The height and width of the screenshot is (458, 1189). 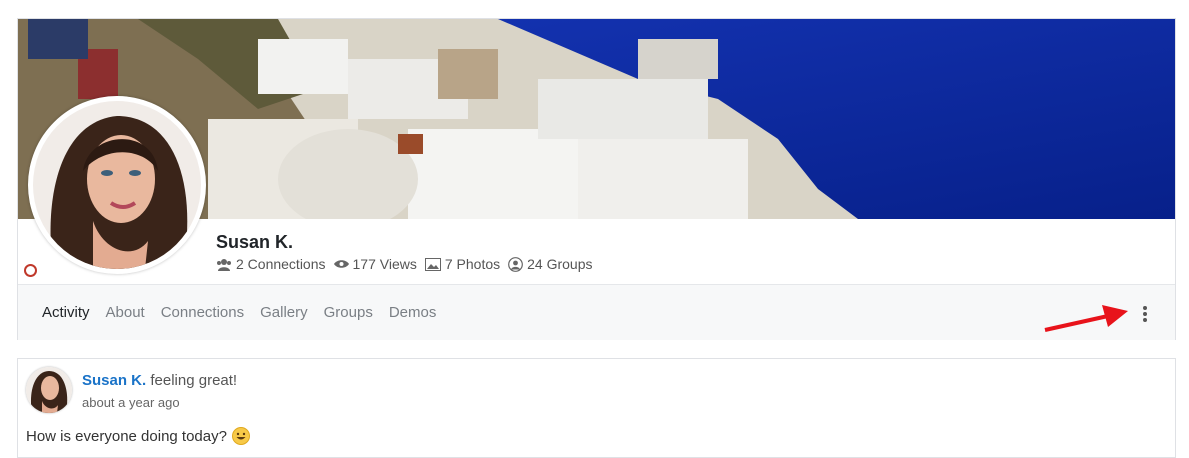 What do you see at coordinates (126, 436) in the screenshot?
I see `post-text: How is everyone doing today?` at bounding box center [126, 436].